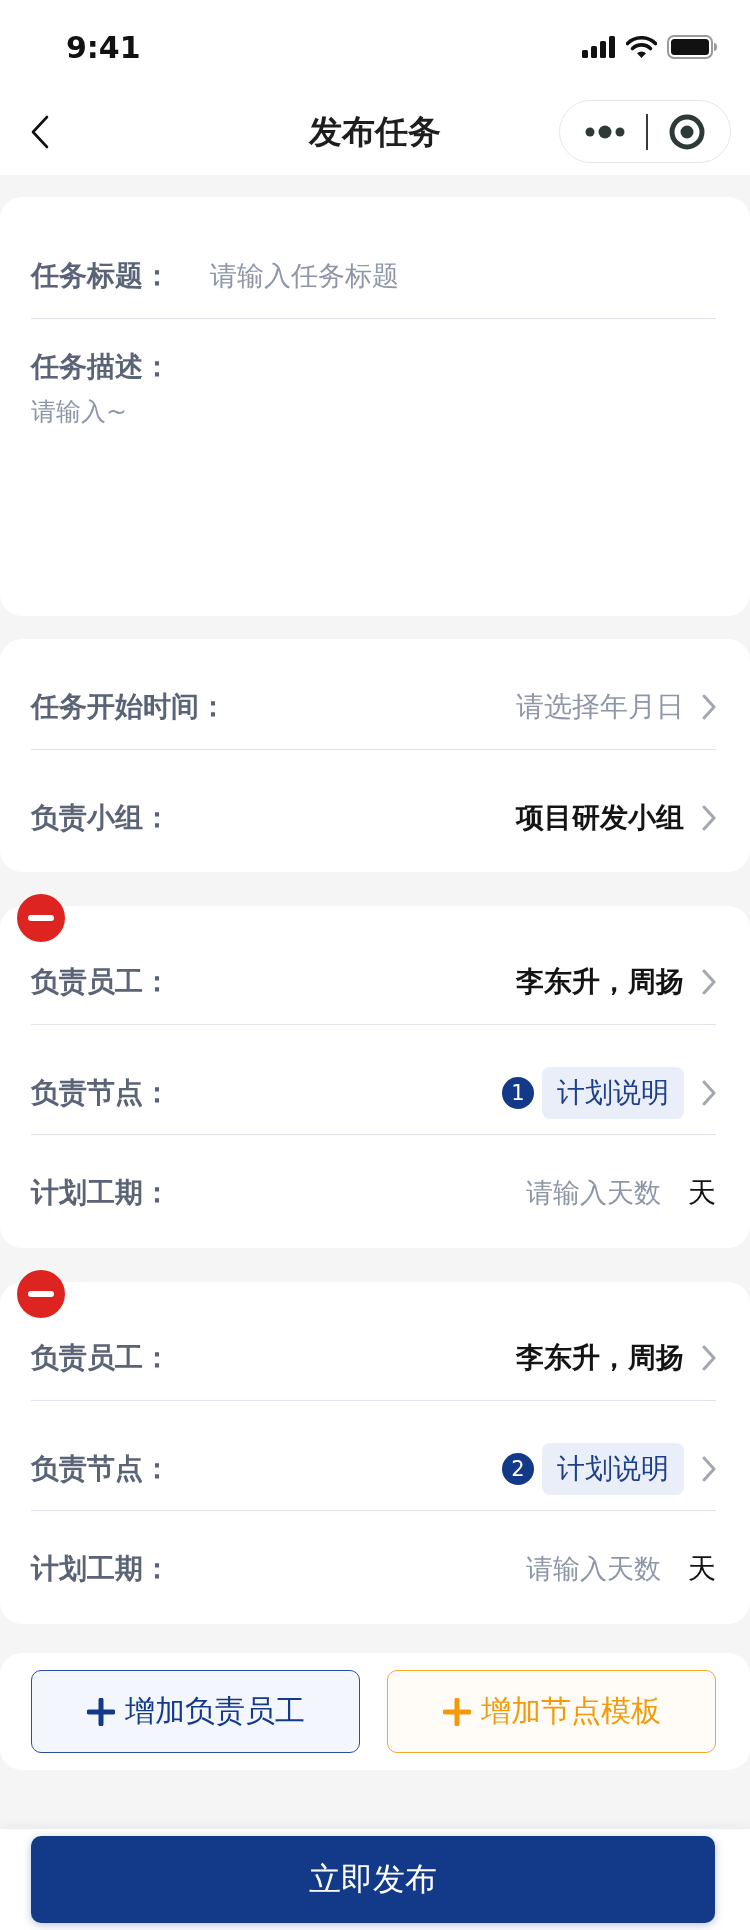  Describe the element at coordinates (103, 47) in the screenshot. I see `status-time: 9:41` at that location.